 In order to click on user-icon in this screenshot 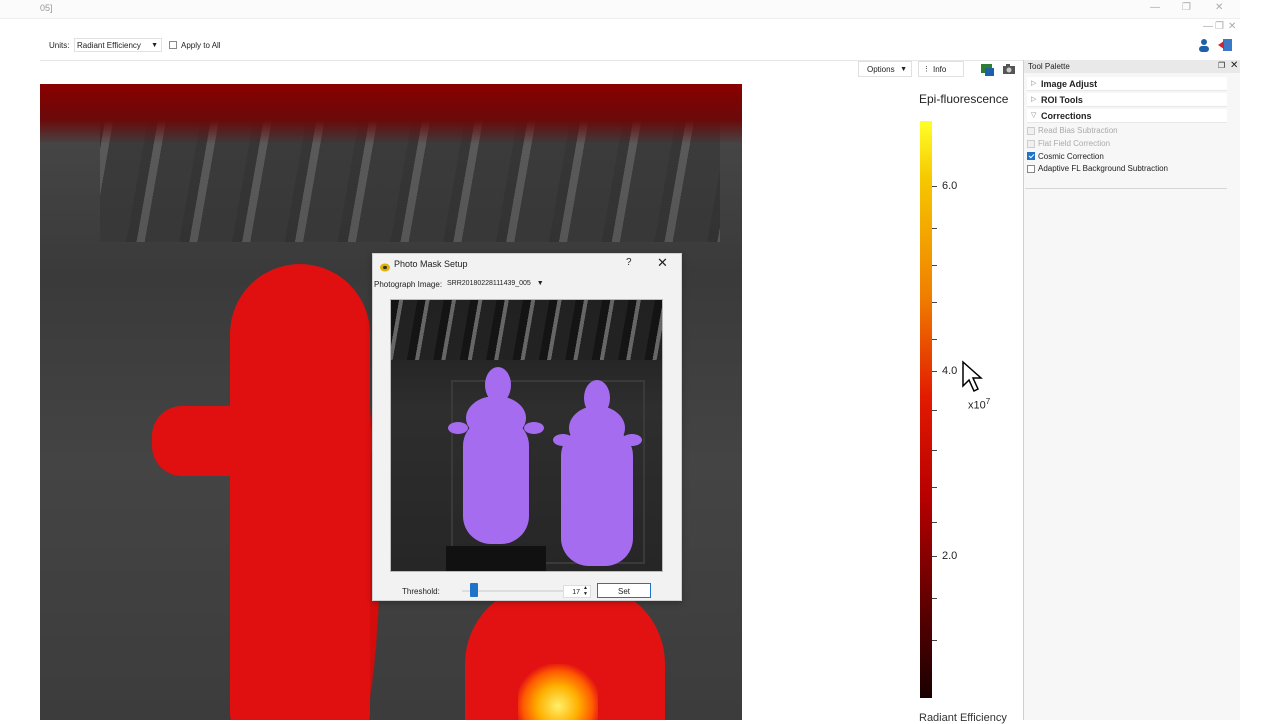, I will do `click(1204, 45)`.